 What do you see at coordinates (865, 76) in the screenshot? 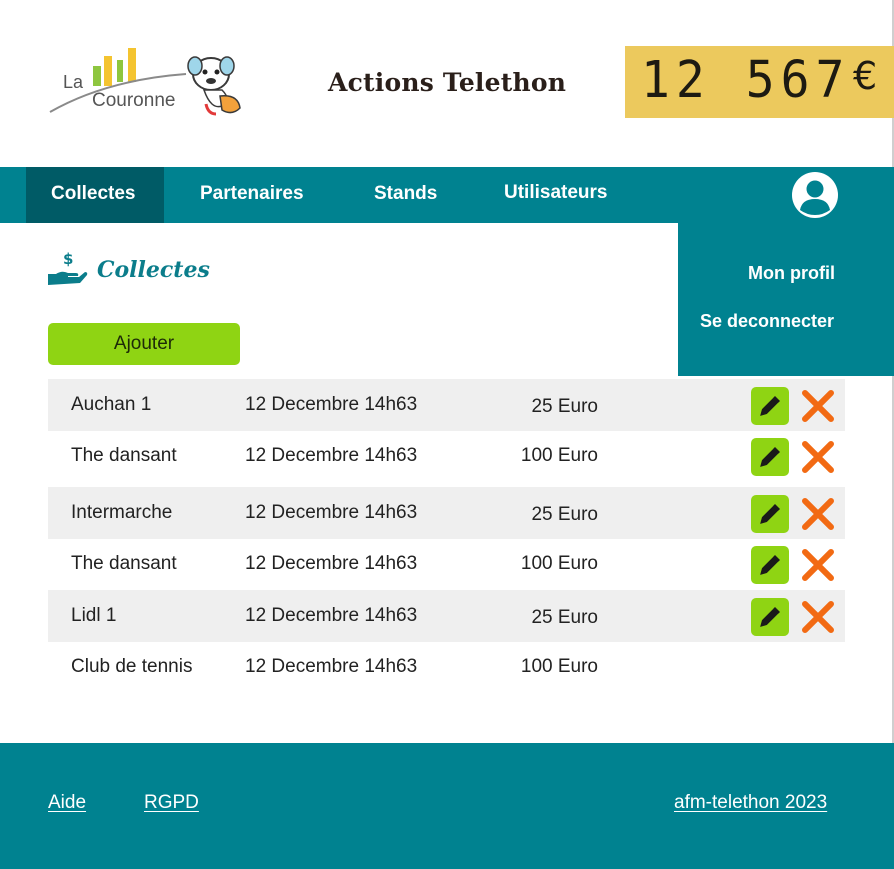
I see `counter-currency: €` at bounding box center [865, 76].